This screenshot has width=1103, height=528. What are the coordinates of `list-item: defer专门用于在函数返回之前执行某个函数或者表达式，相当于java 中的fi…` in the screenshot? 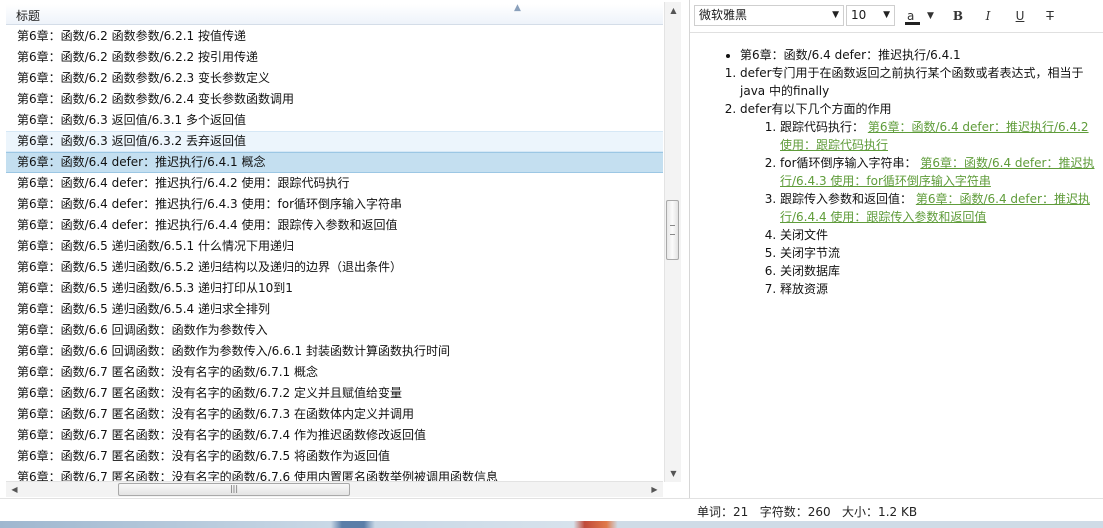 It's located at (920, 82).